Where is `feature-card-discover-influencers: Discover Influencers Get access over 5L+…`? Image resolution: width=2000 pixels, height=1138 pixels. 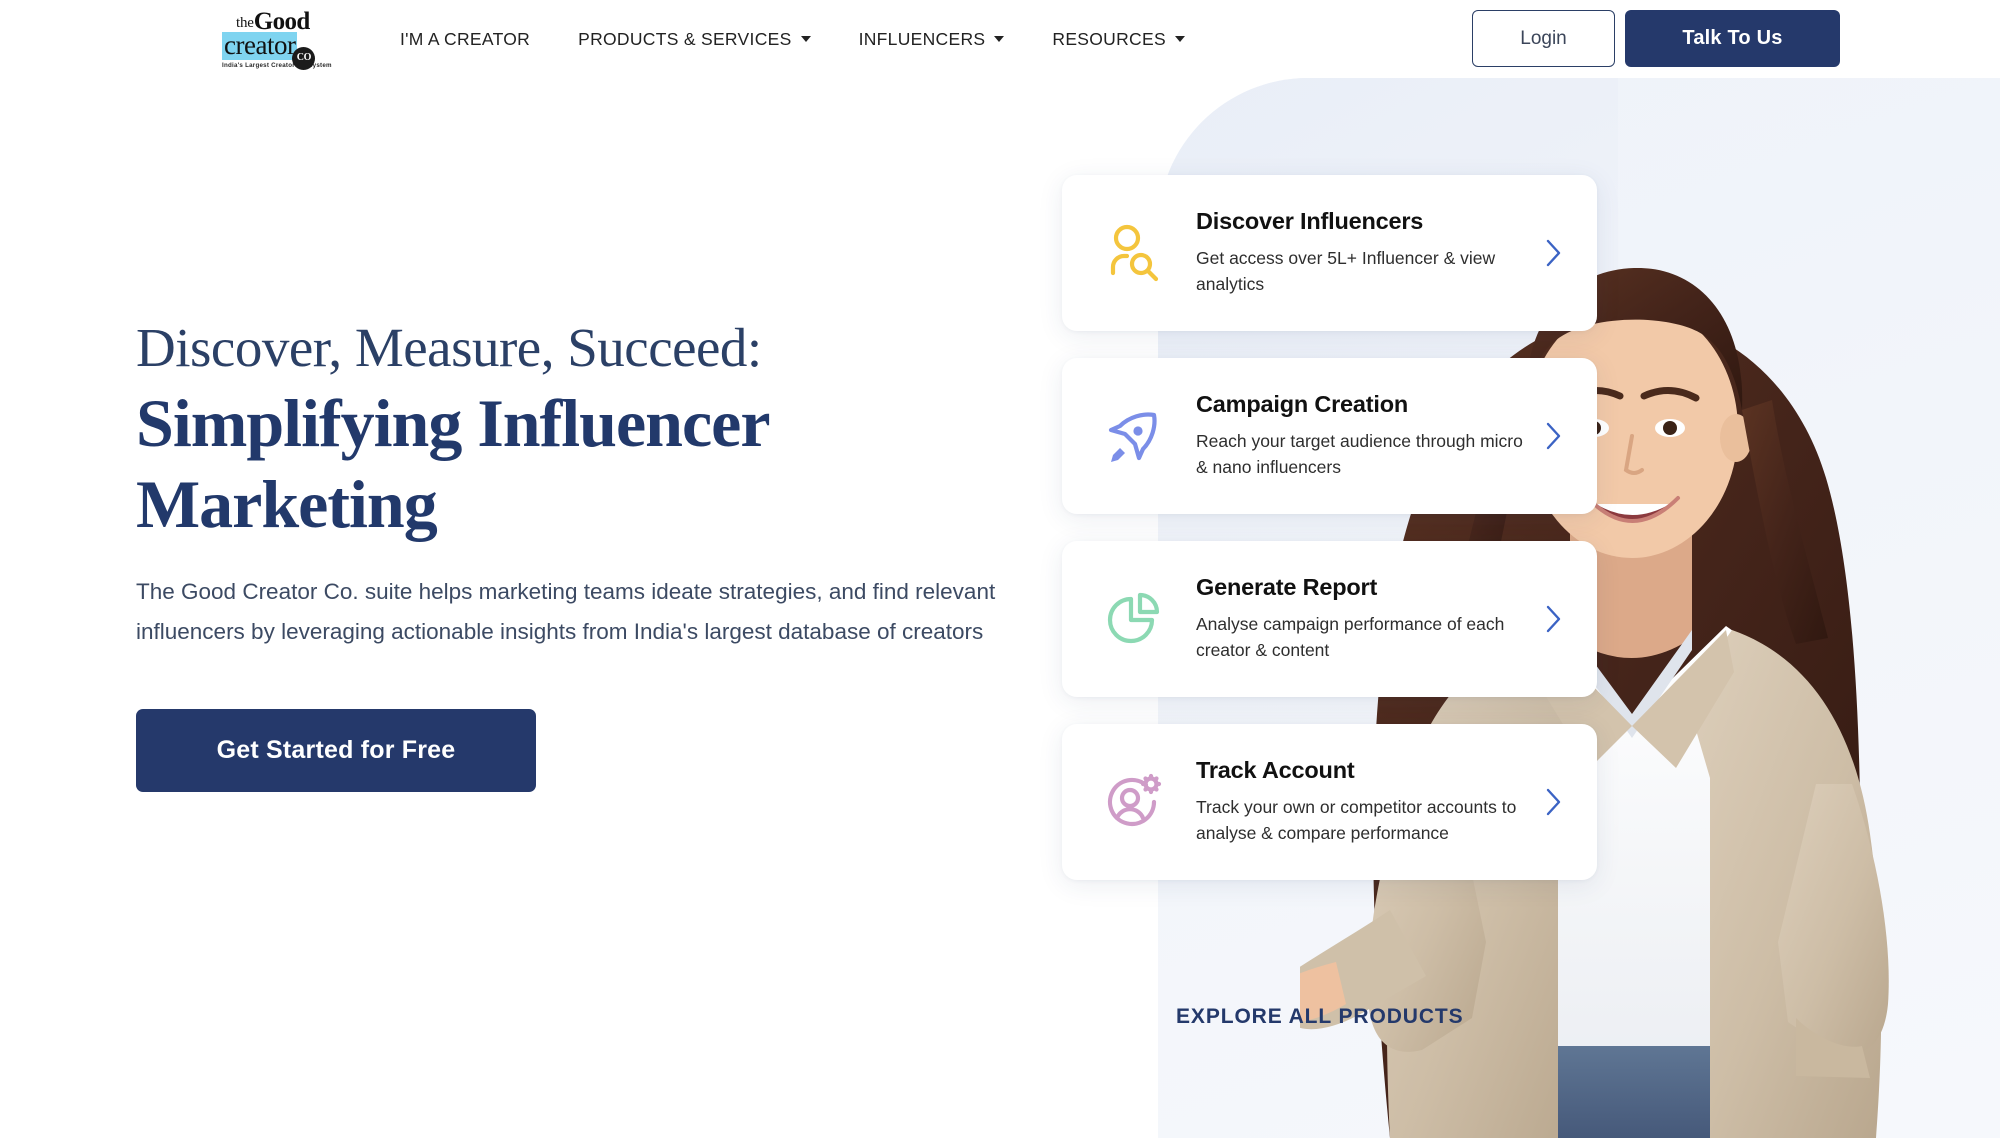 feature-card-discover-influencers: Discover Influencers Get access over 5L+… is located at coordinates (1329, 253).